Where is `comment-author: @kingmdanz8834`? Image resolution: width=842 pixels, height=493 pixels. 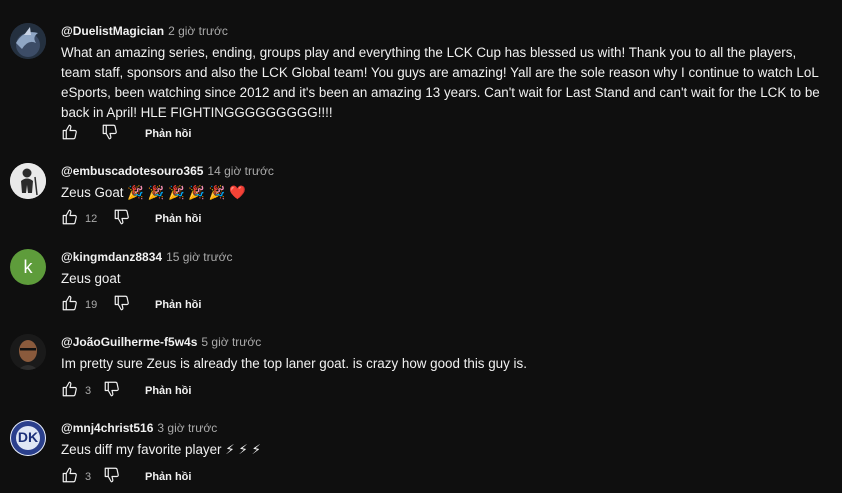 comment-author: @kingmdanz8834 is located at coordinates (111, 257).